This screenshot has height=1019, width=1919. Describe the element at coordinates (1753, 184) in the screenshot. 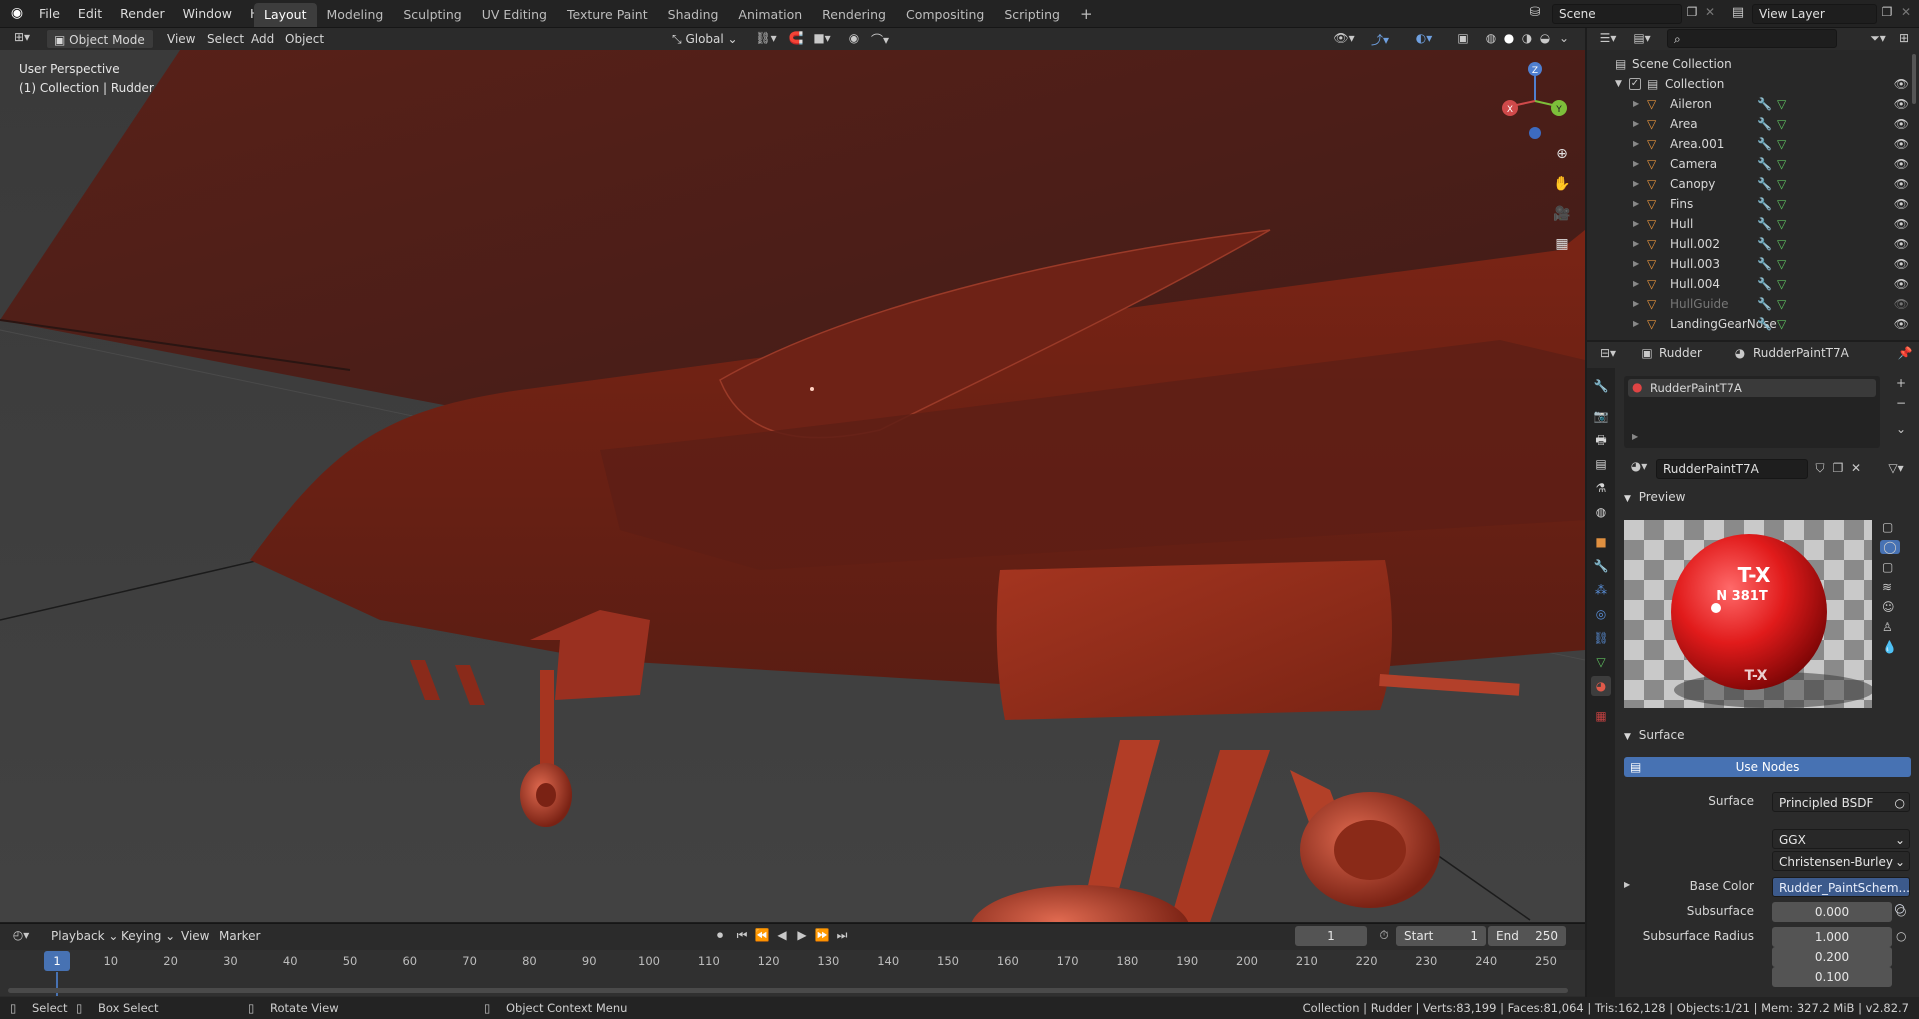

I see `outliner-row: ▶ ▽ Canopy 🔧 ▽ 👁` at that location.